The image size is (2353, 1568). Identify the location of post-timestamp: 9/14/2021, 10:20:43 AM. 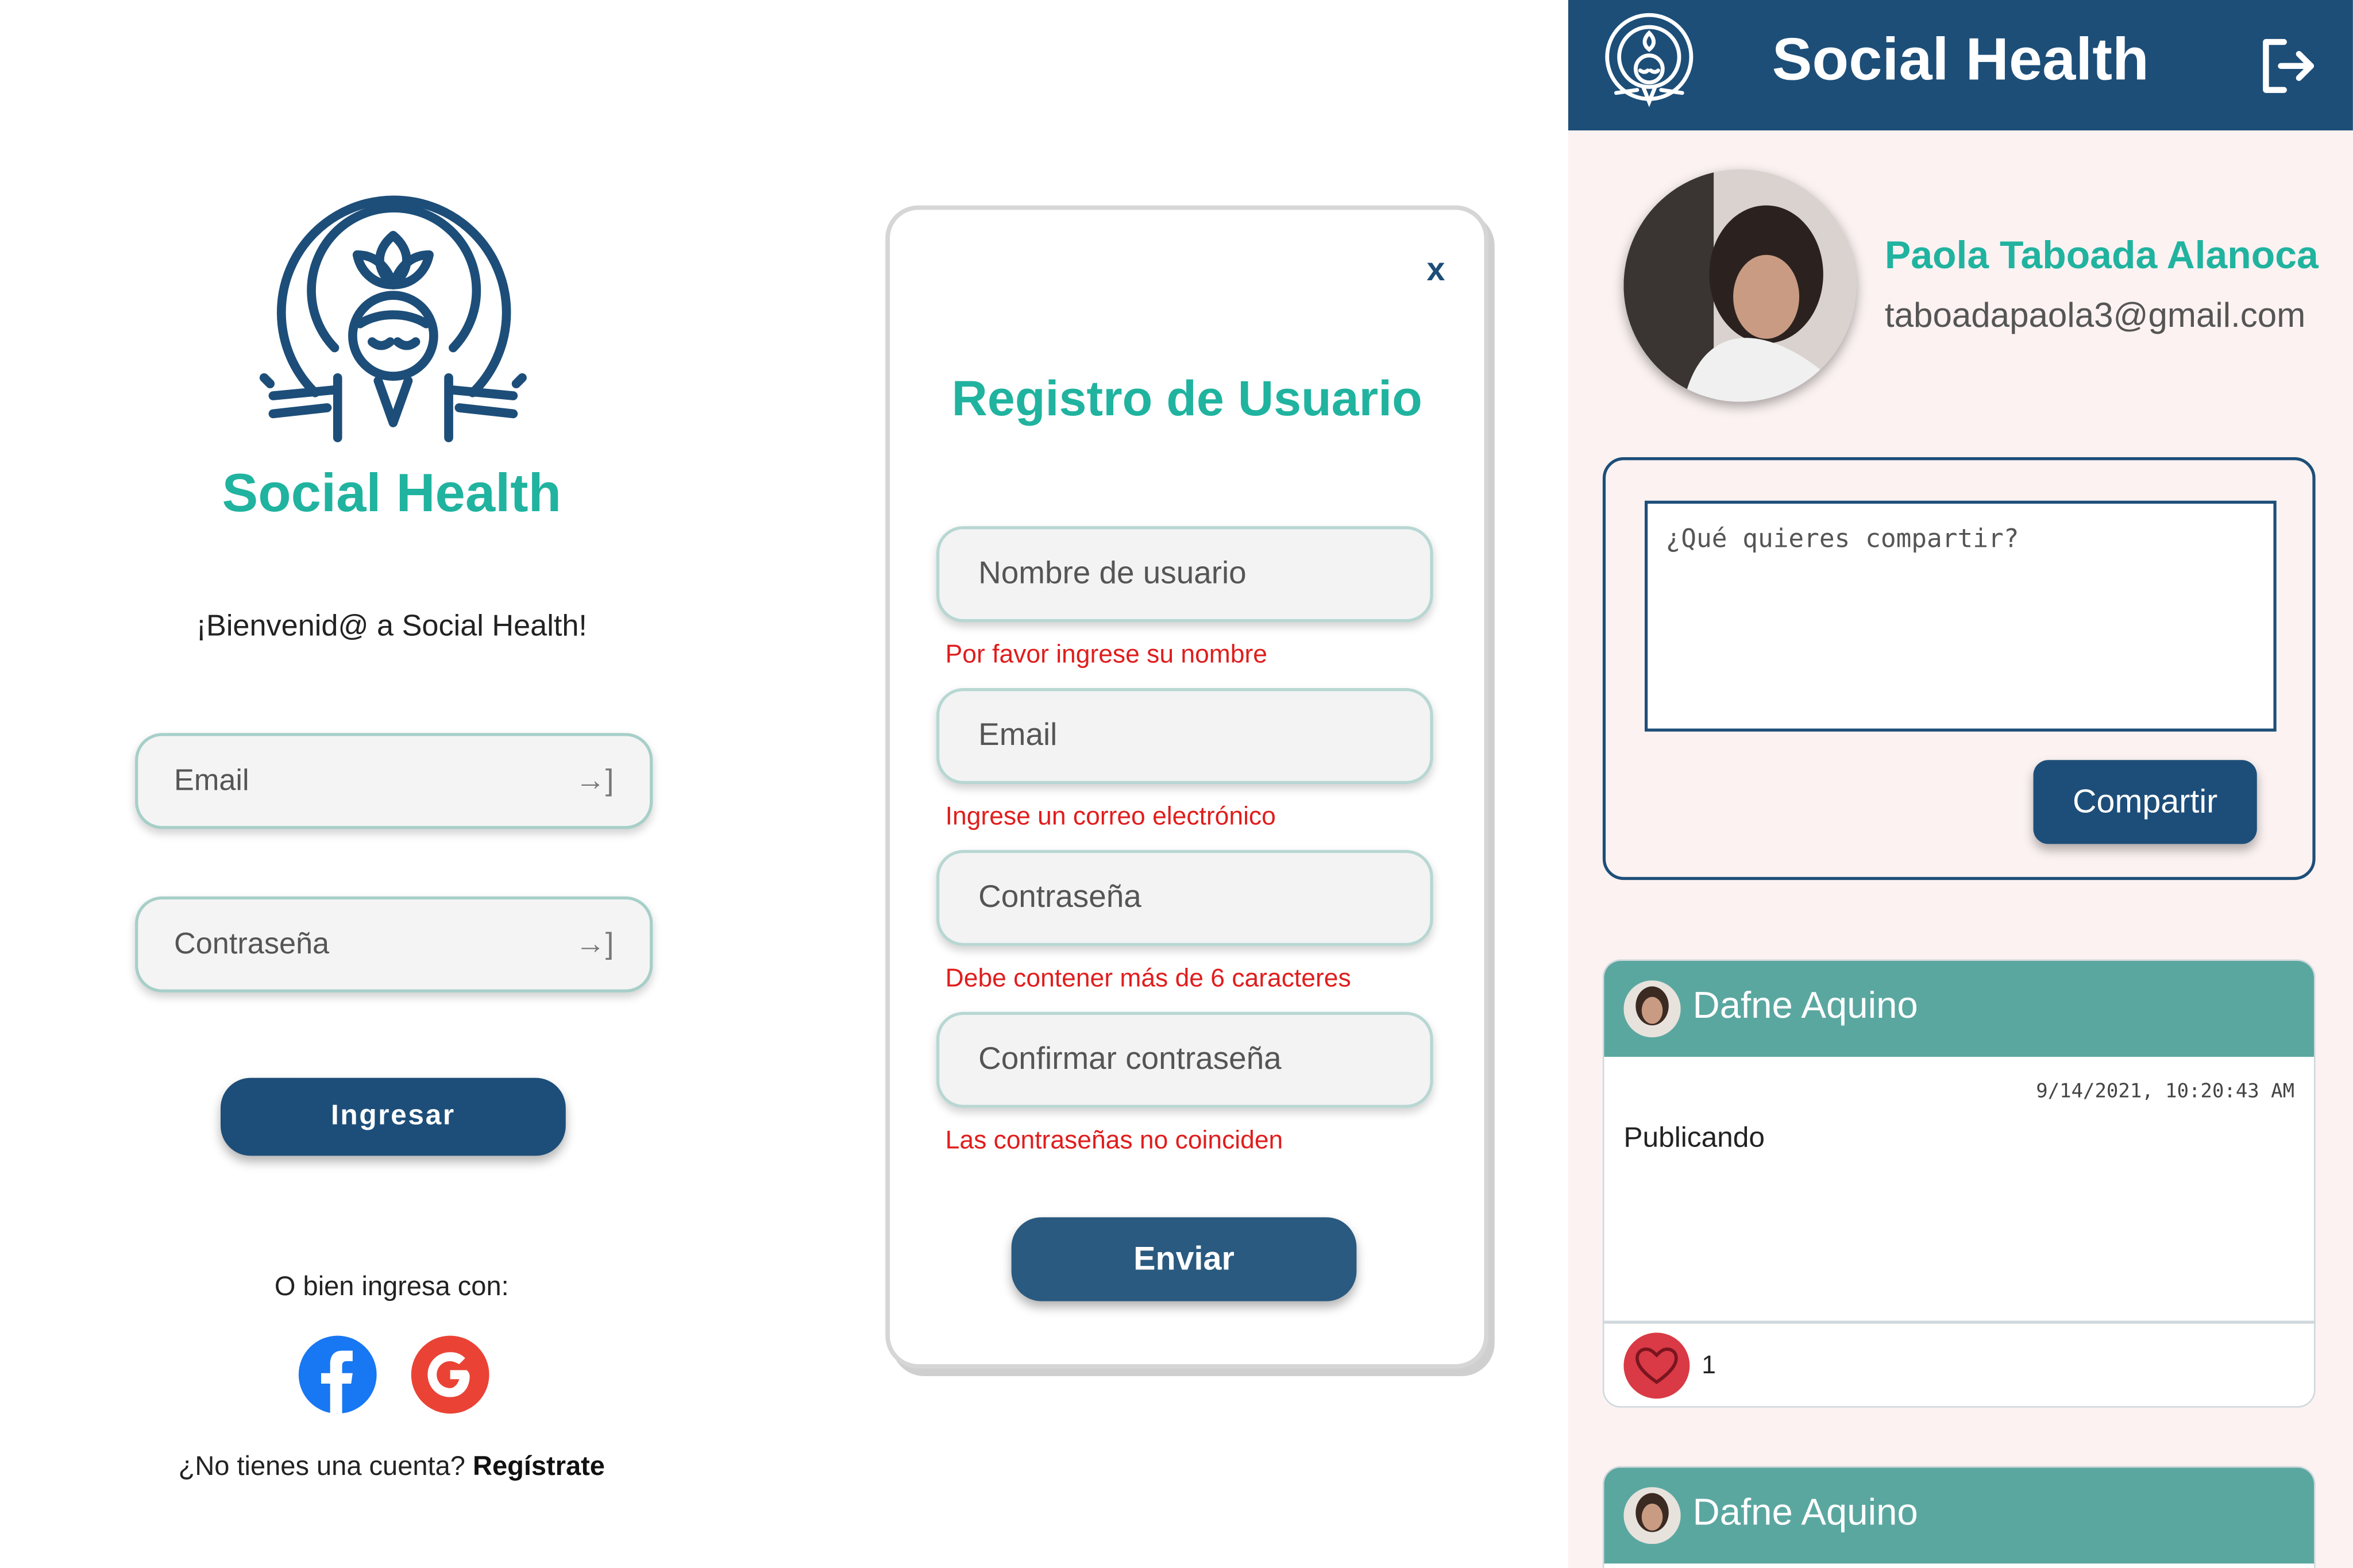
(2165, 1091).